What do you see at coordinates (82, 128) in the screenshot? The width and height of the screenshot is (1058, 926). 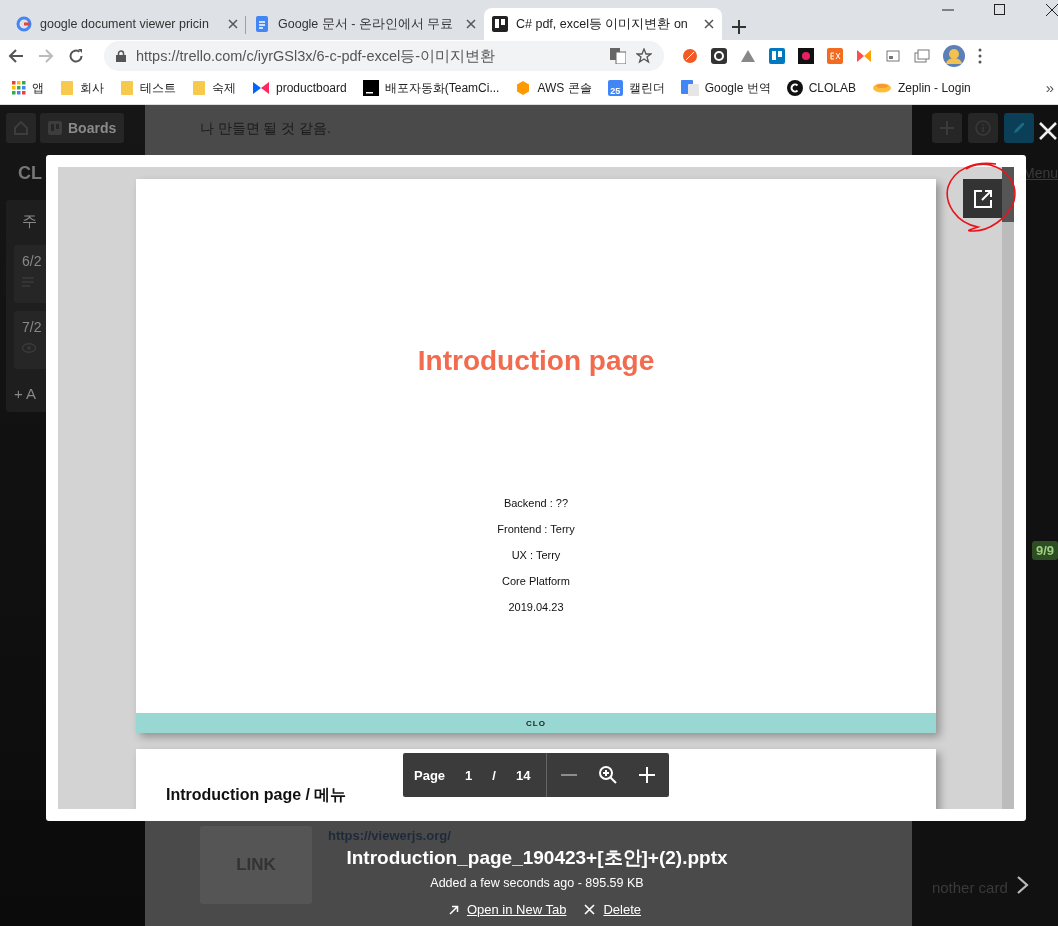 I see `boards-button: Boards` at bounding box center [82, 128].